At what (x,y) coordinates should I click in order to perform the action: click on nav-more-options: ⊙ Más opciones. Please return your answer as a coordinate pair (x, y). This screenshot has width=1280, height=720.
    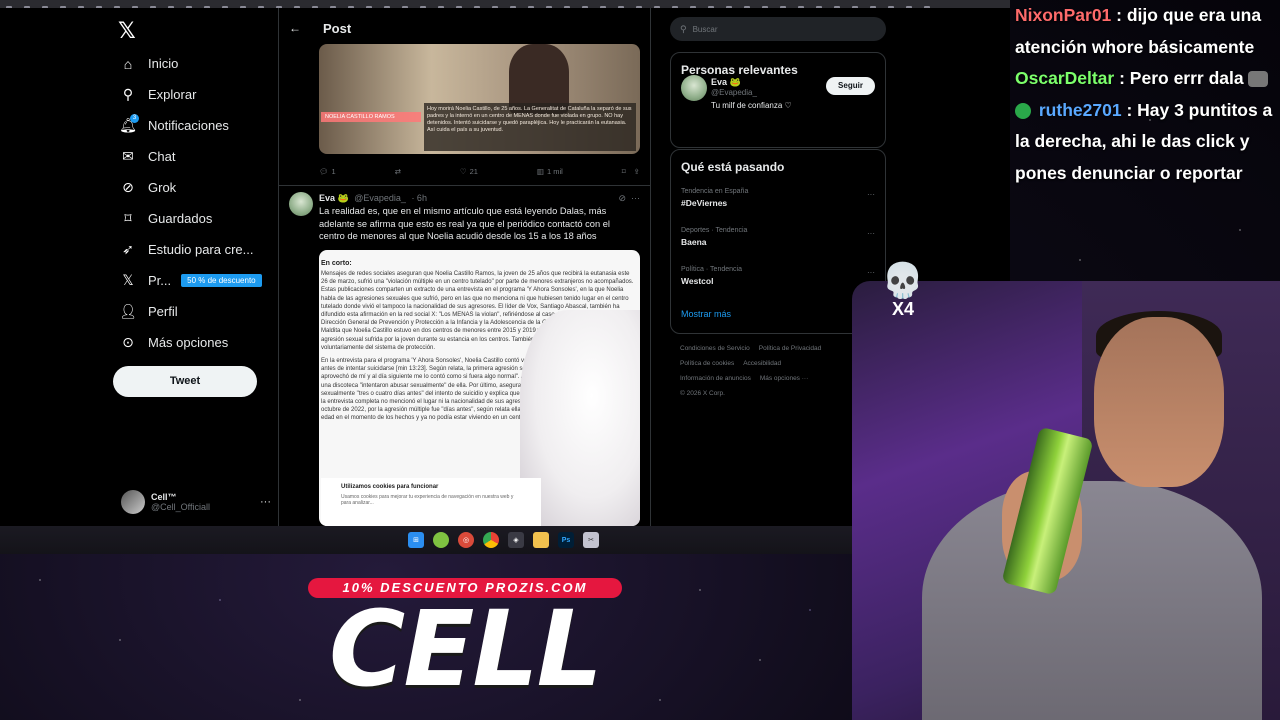
    Looking at the image, I should click on (194, 342).